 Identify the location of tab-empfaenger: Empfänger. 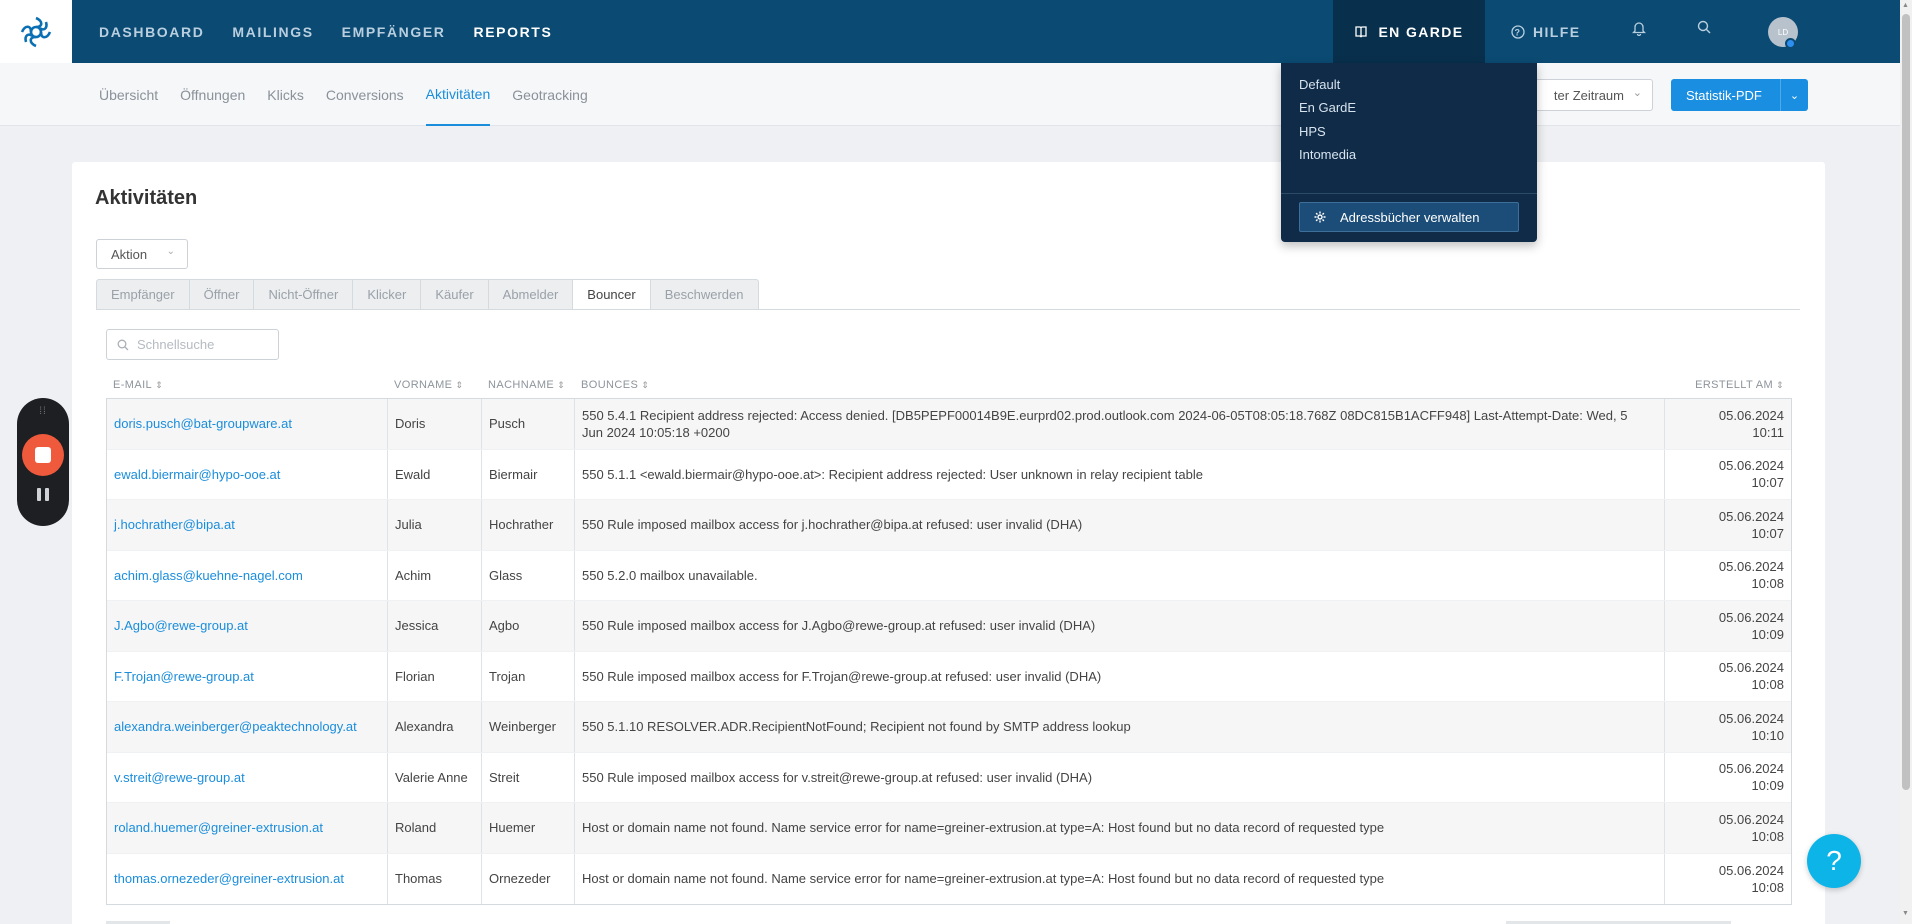
(143, 294).